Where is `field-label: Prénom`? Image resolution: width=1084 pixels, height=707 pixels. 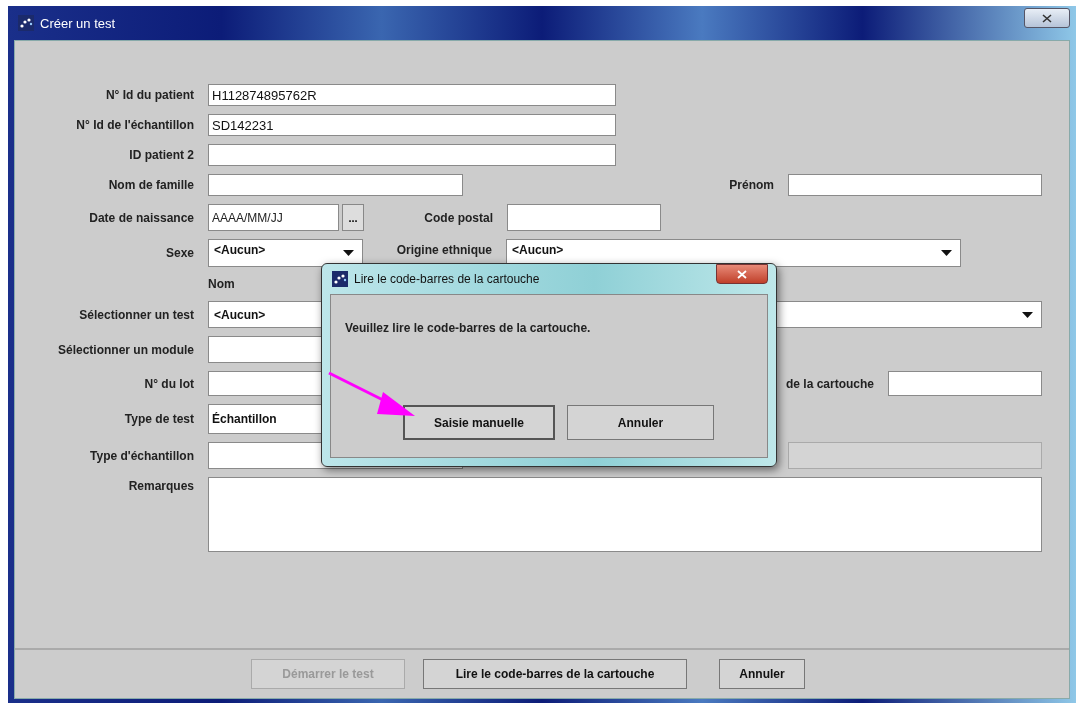
field-label: Prénom is located at coordinates (751, 185).